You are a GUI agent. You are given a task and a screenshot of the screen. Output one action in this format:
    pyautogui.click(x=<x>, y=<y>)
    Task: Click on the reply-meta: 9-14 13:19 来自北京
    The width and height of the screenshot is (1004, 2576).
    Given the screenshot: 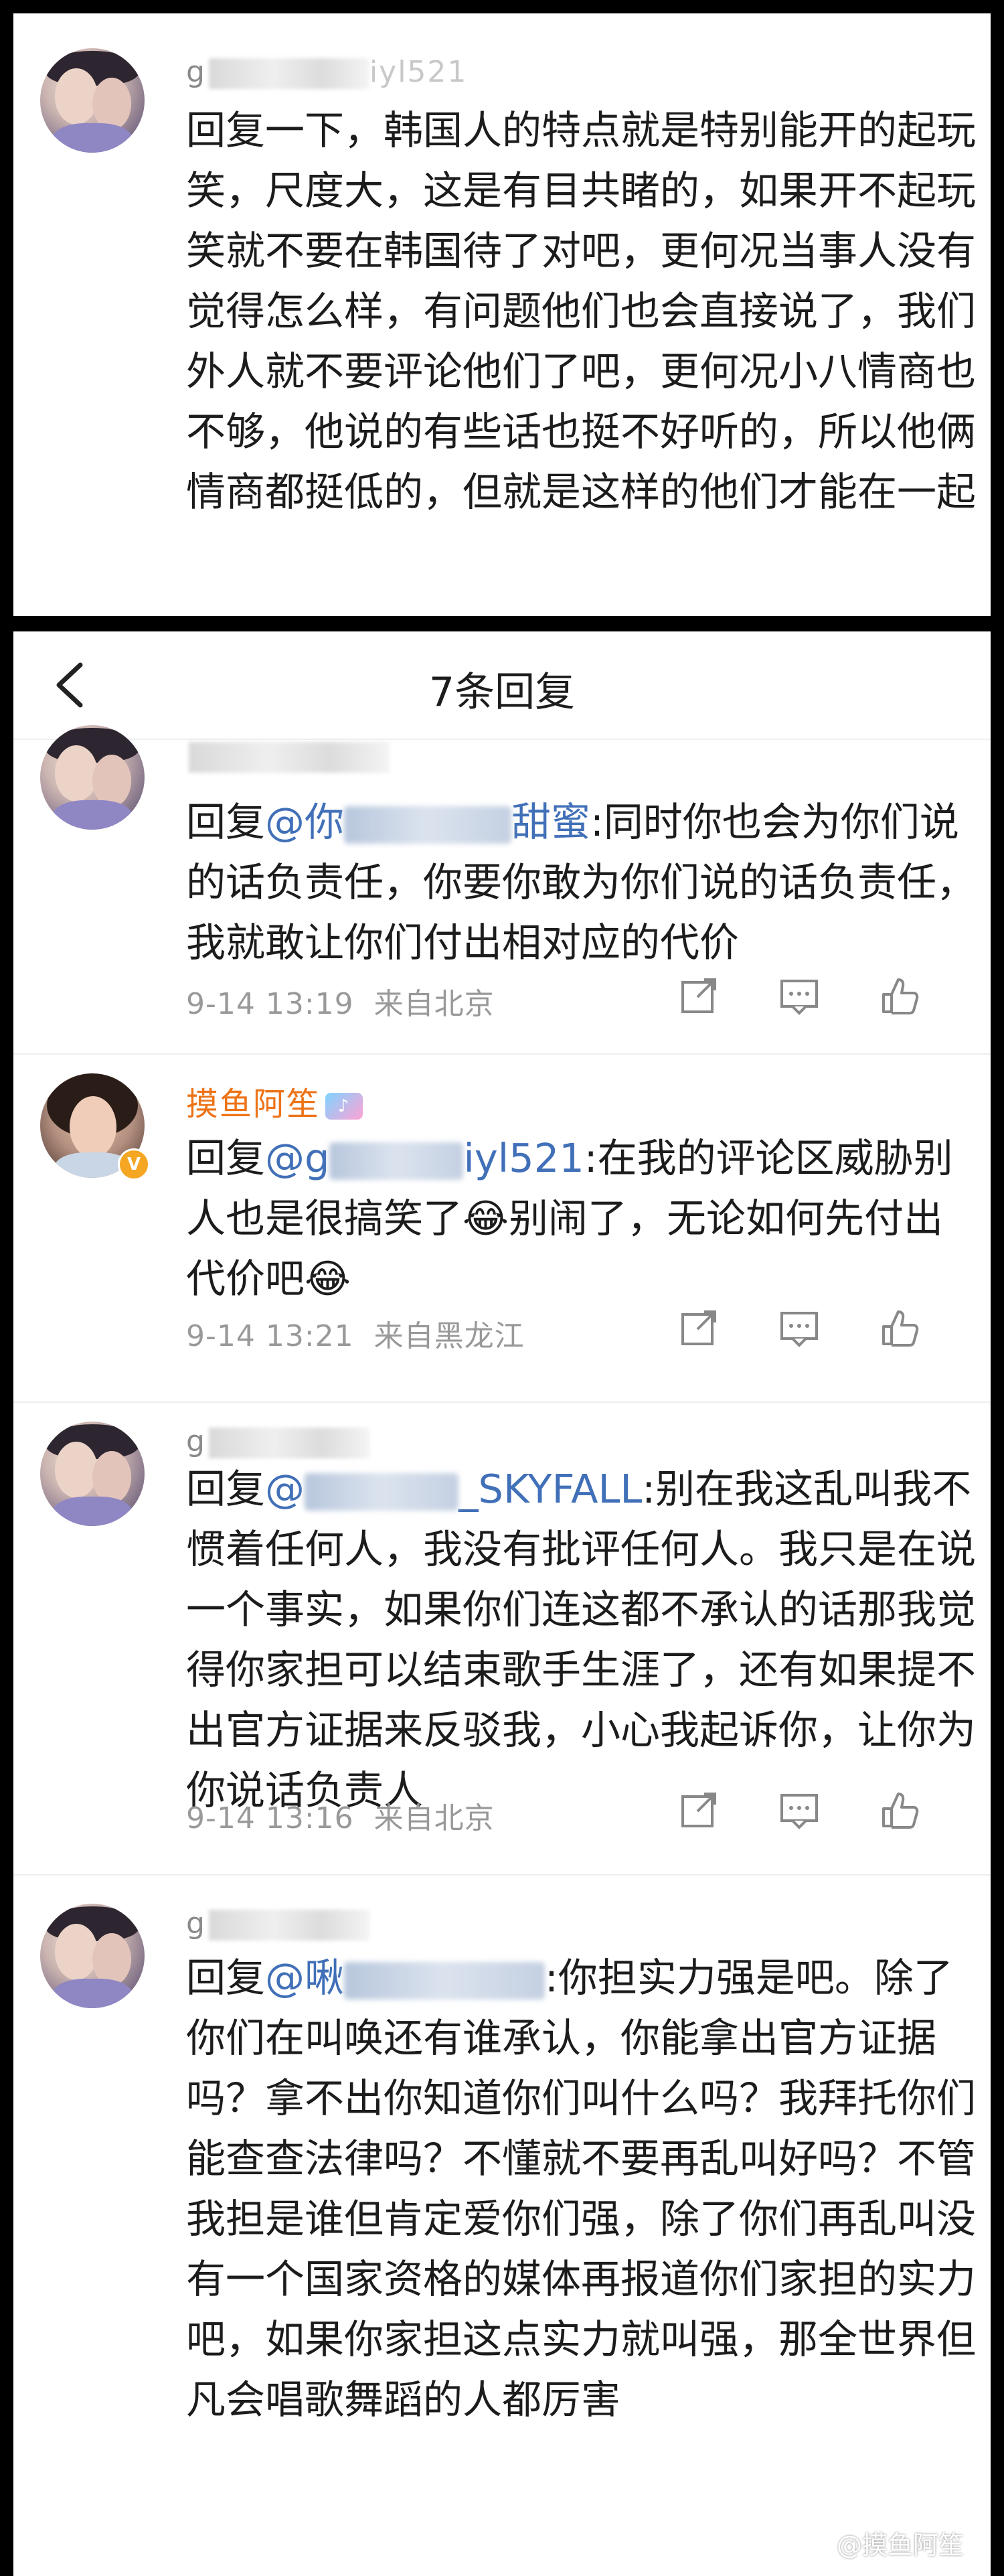 What is the action you would take?
    pyautogui.click(x=340, y=1001)
    